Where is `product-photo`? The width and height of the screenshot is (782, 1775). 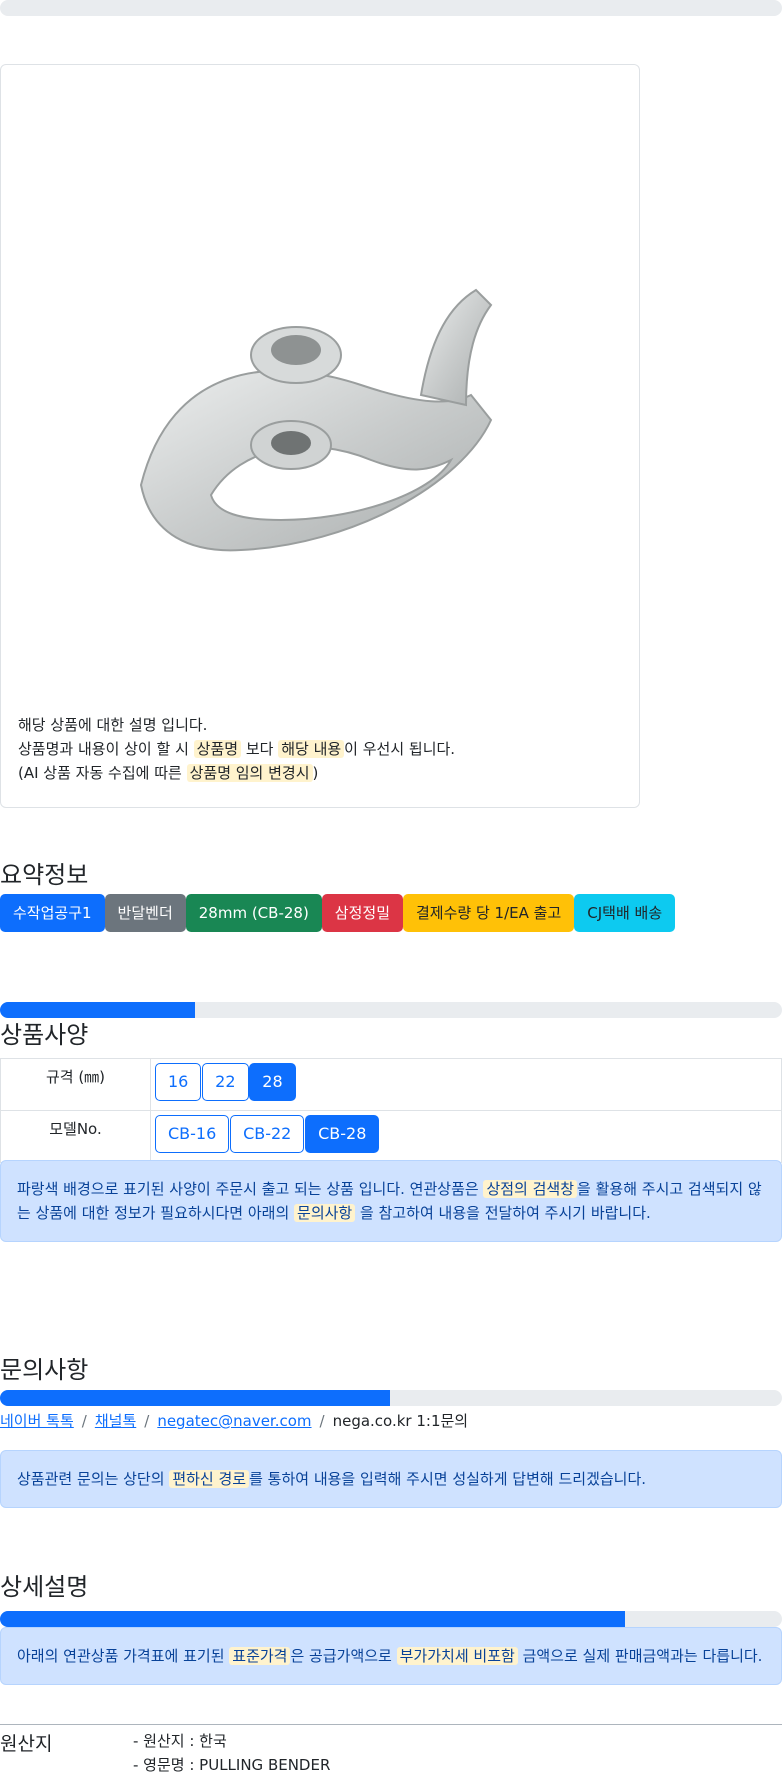 product-photo is located at coordinates (316, 420).